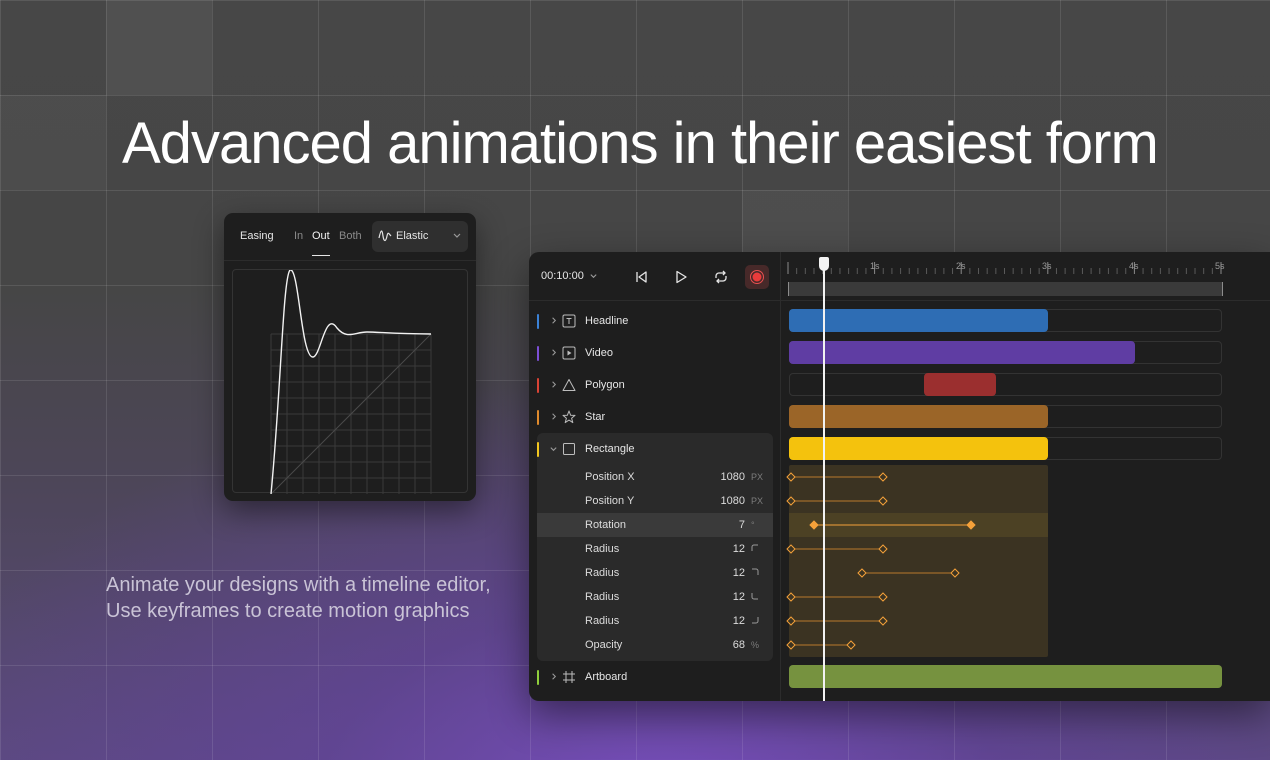  What do you see at coordinates (385, 236) in the screenshot?
I see `elastic-wave-icon` at bounding box center [385, 236].